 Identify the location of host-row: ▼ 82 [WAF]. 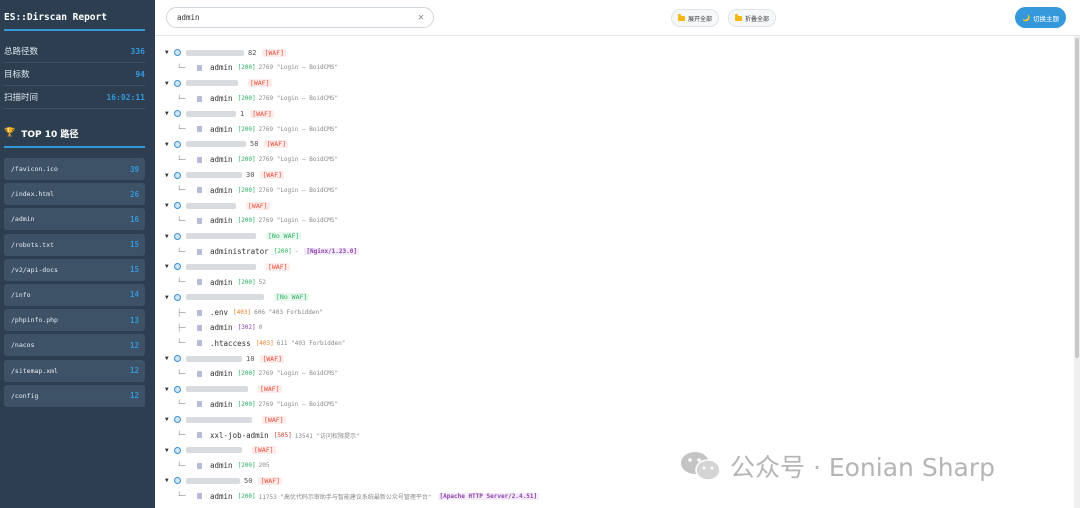
(619, 52).